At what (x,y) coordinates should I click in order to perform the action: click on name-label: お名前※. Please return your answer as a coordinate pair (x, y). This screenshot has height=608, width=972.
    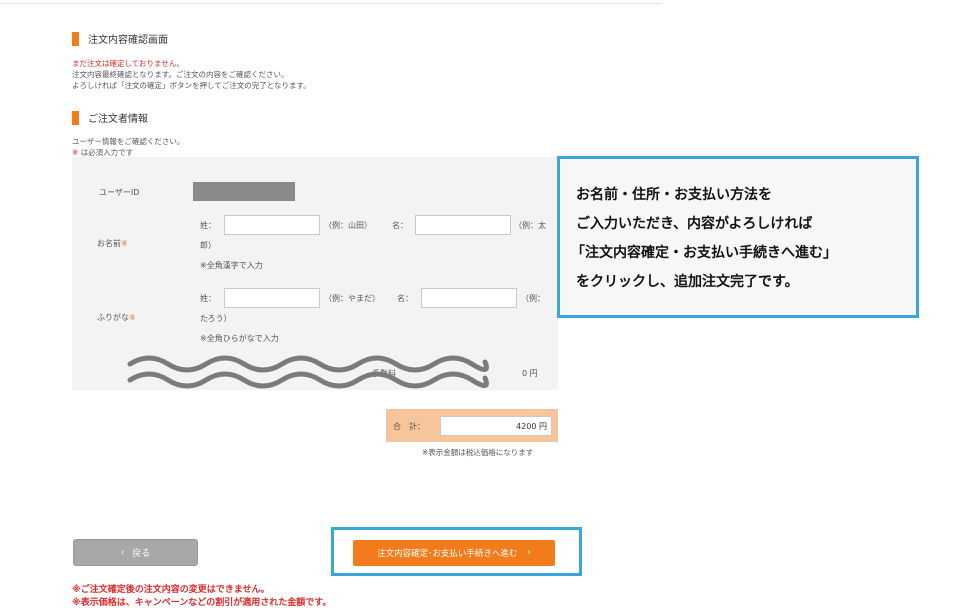
    Looking at the image, I should click on (112, 243).